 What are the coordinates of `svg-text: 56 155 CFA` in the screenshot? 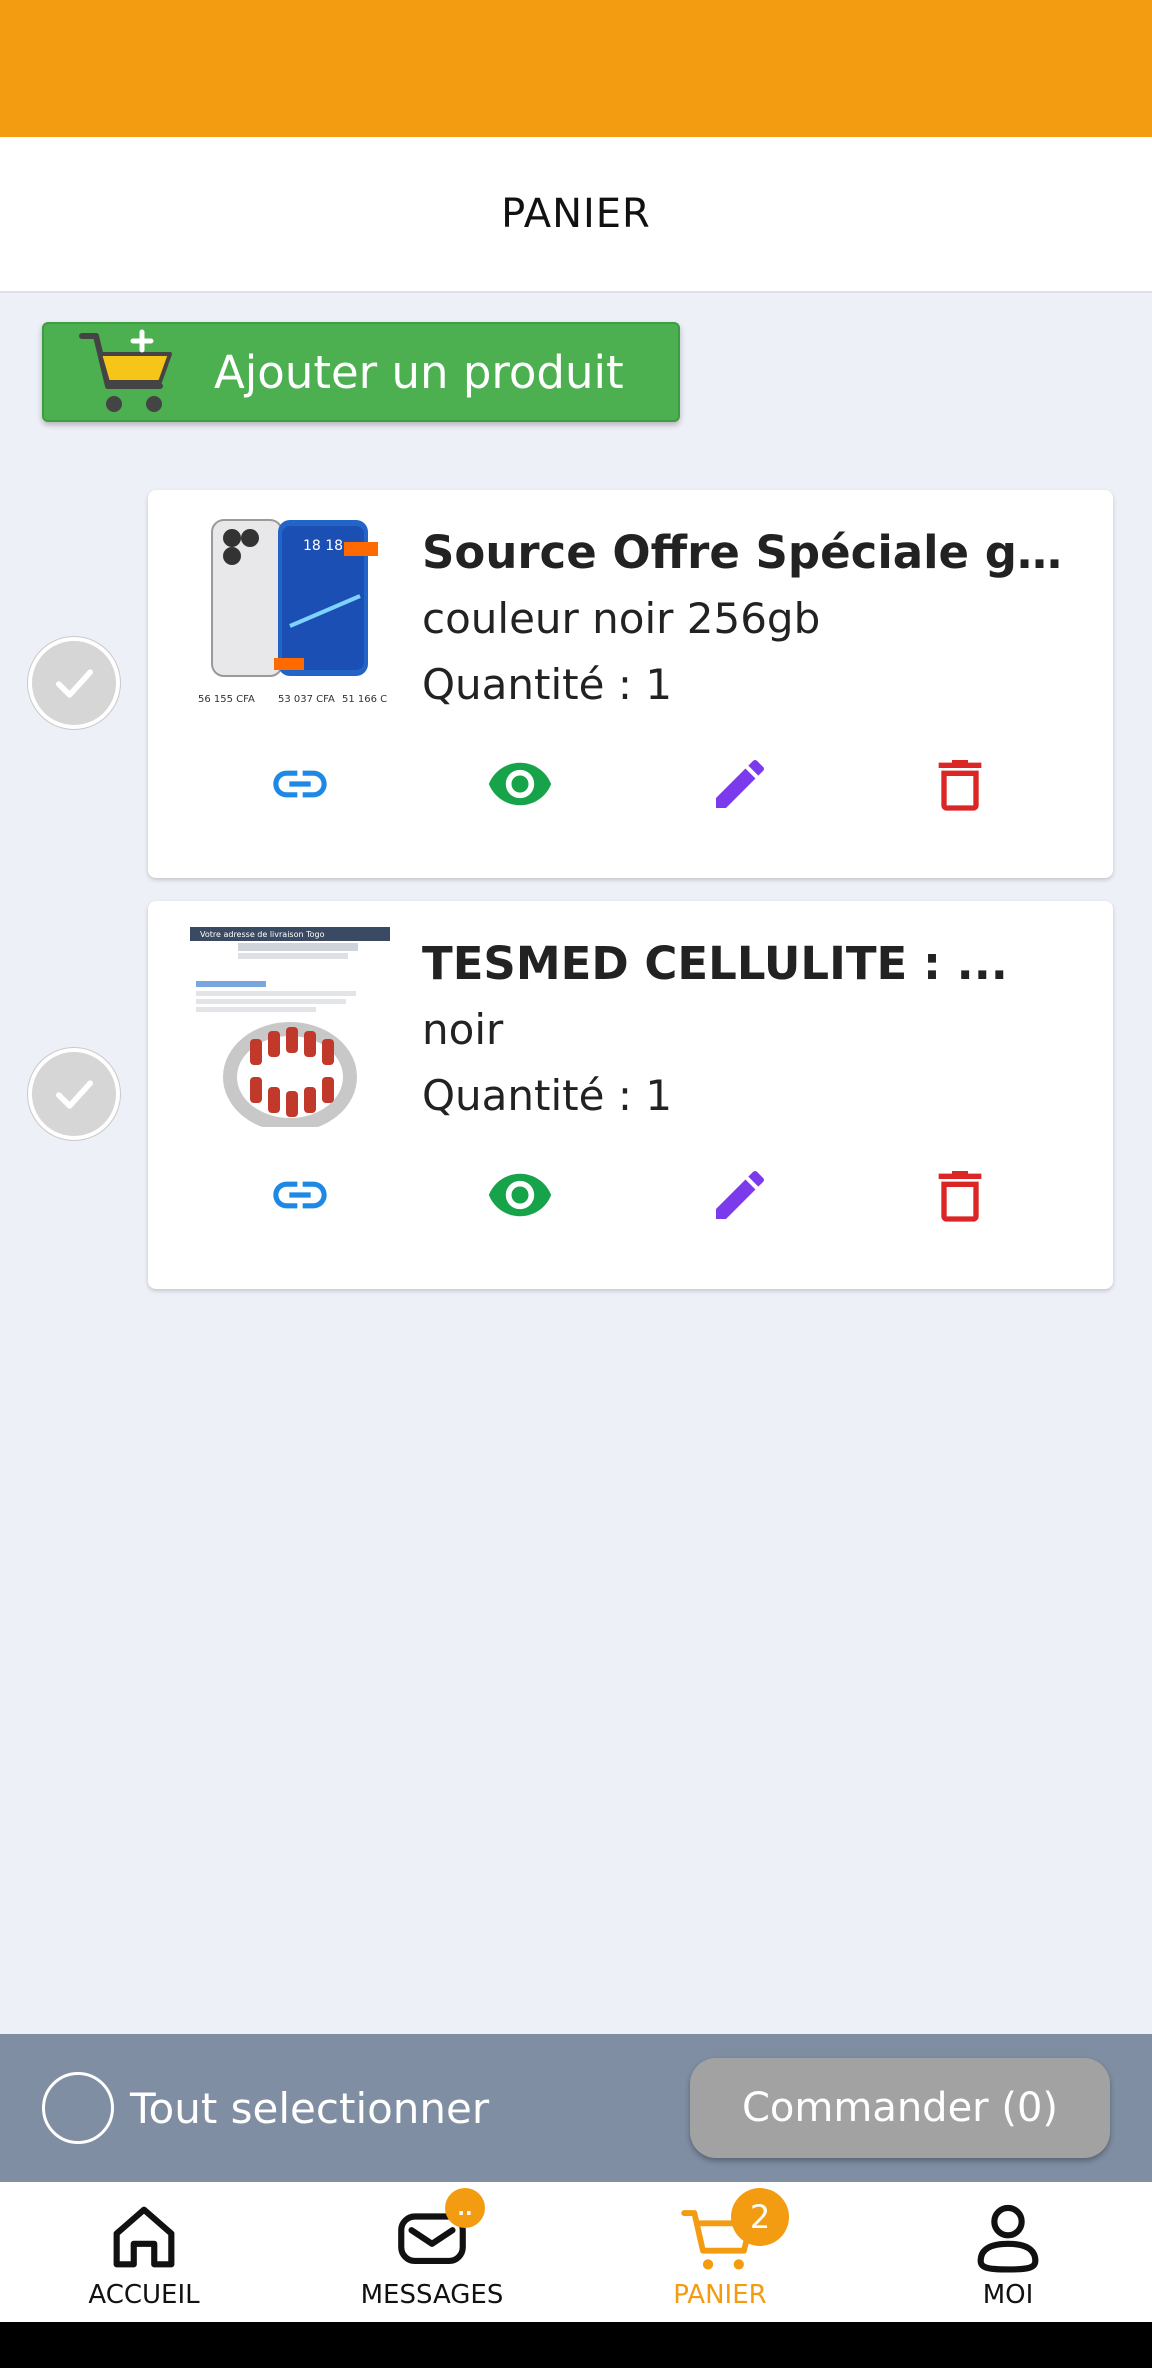 It's located at (226, 699).